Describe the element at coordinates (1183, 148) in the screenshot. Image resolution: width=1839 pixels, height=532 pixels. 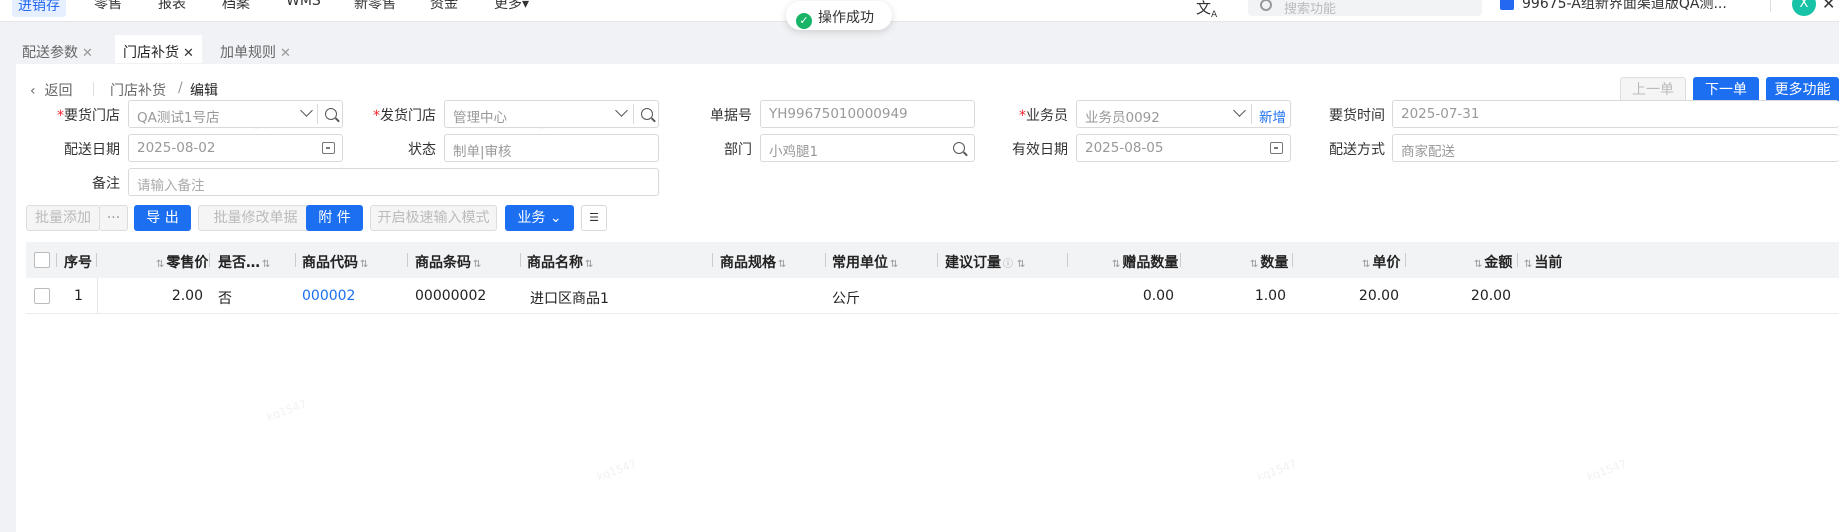
I see `valid-date-picker: 2025-08-05` at that location.